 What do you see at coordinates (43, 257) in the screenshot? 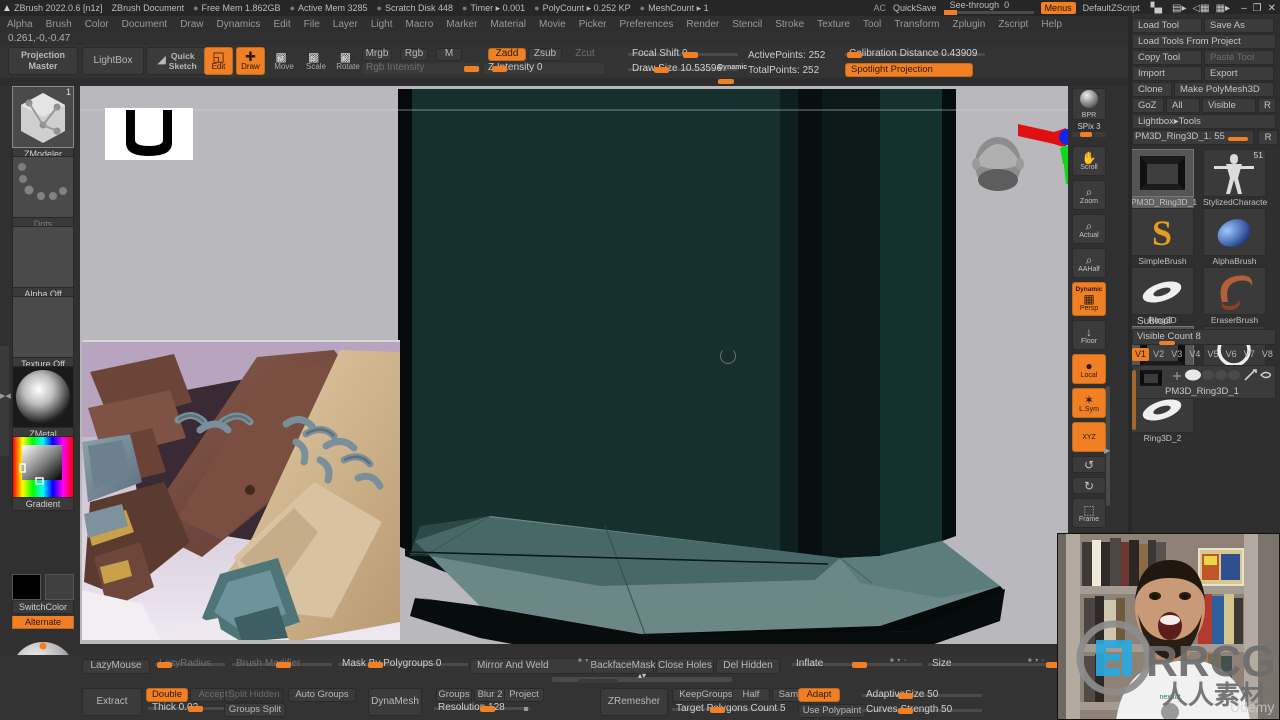
I see `alpha-off-icon` at bounding box center [43, 257].